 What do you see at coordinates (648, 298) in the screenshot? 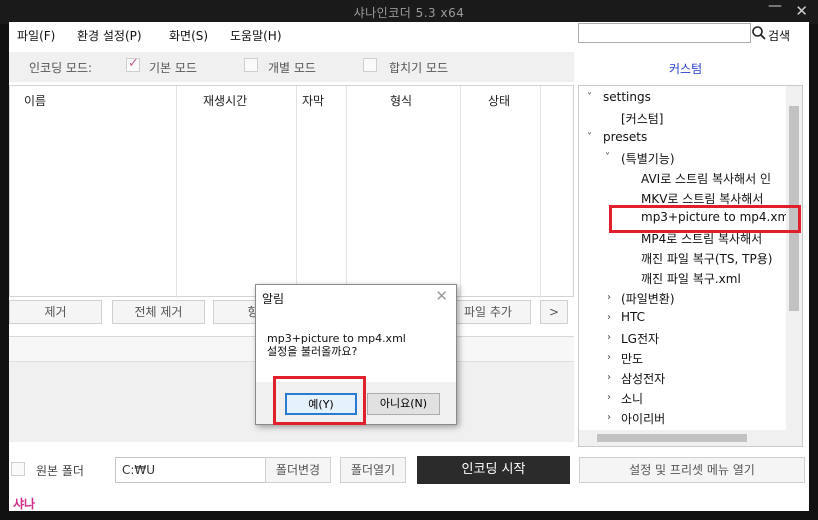
I see `tree-item-convert: (파일변환)` at bounding box center [648, 298].